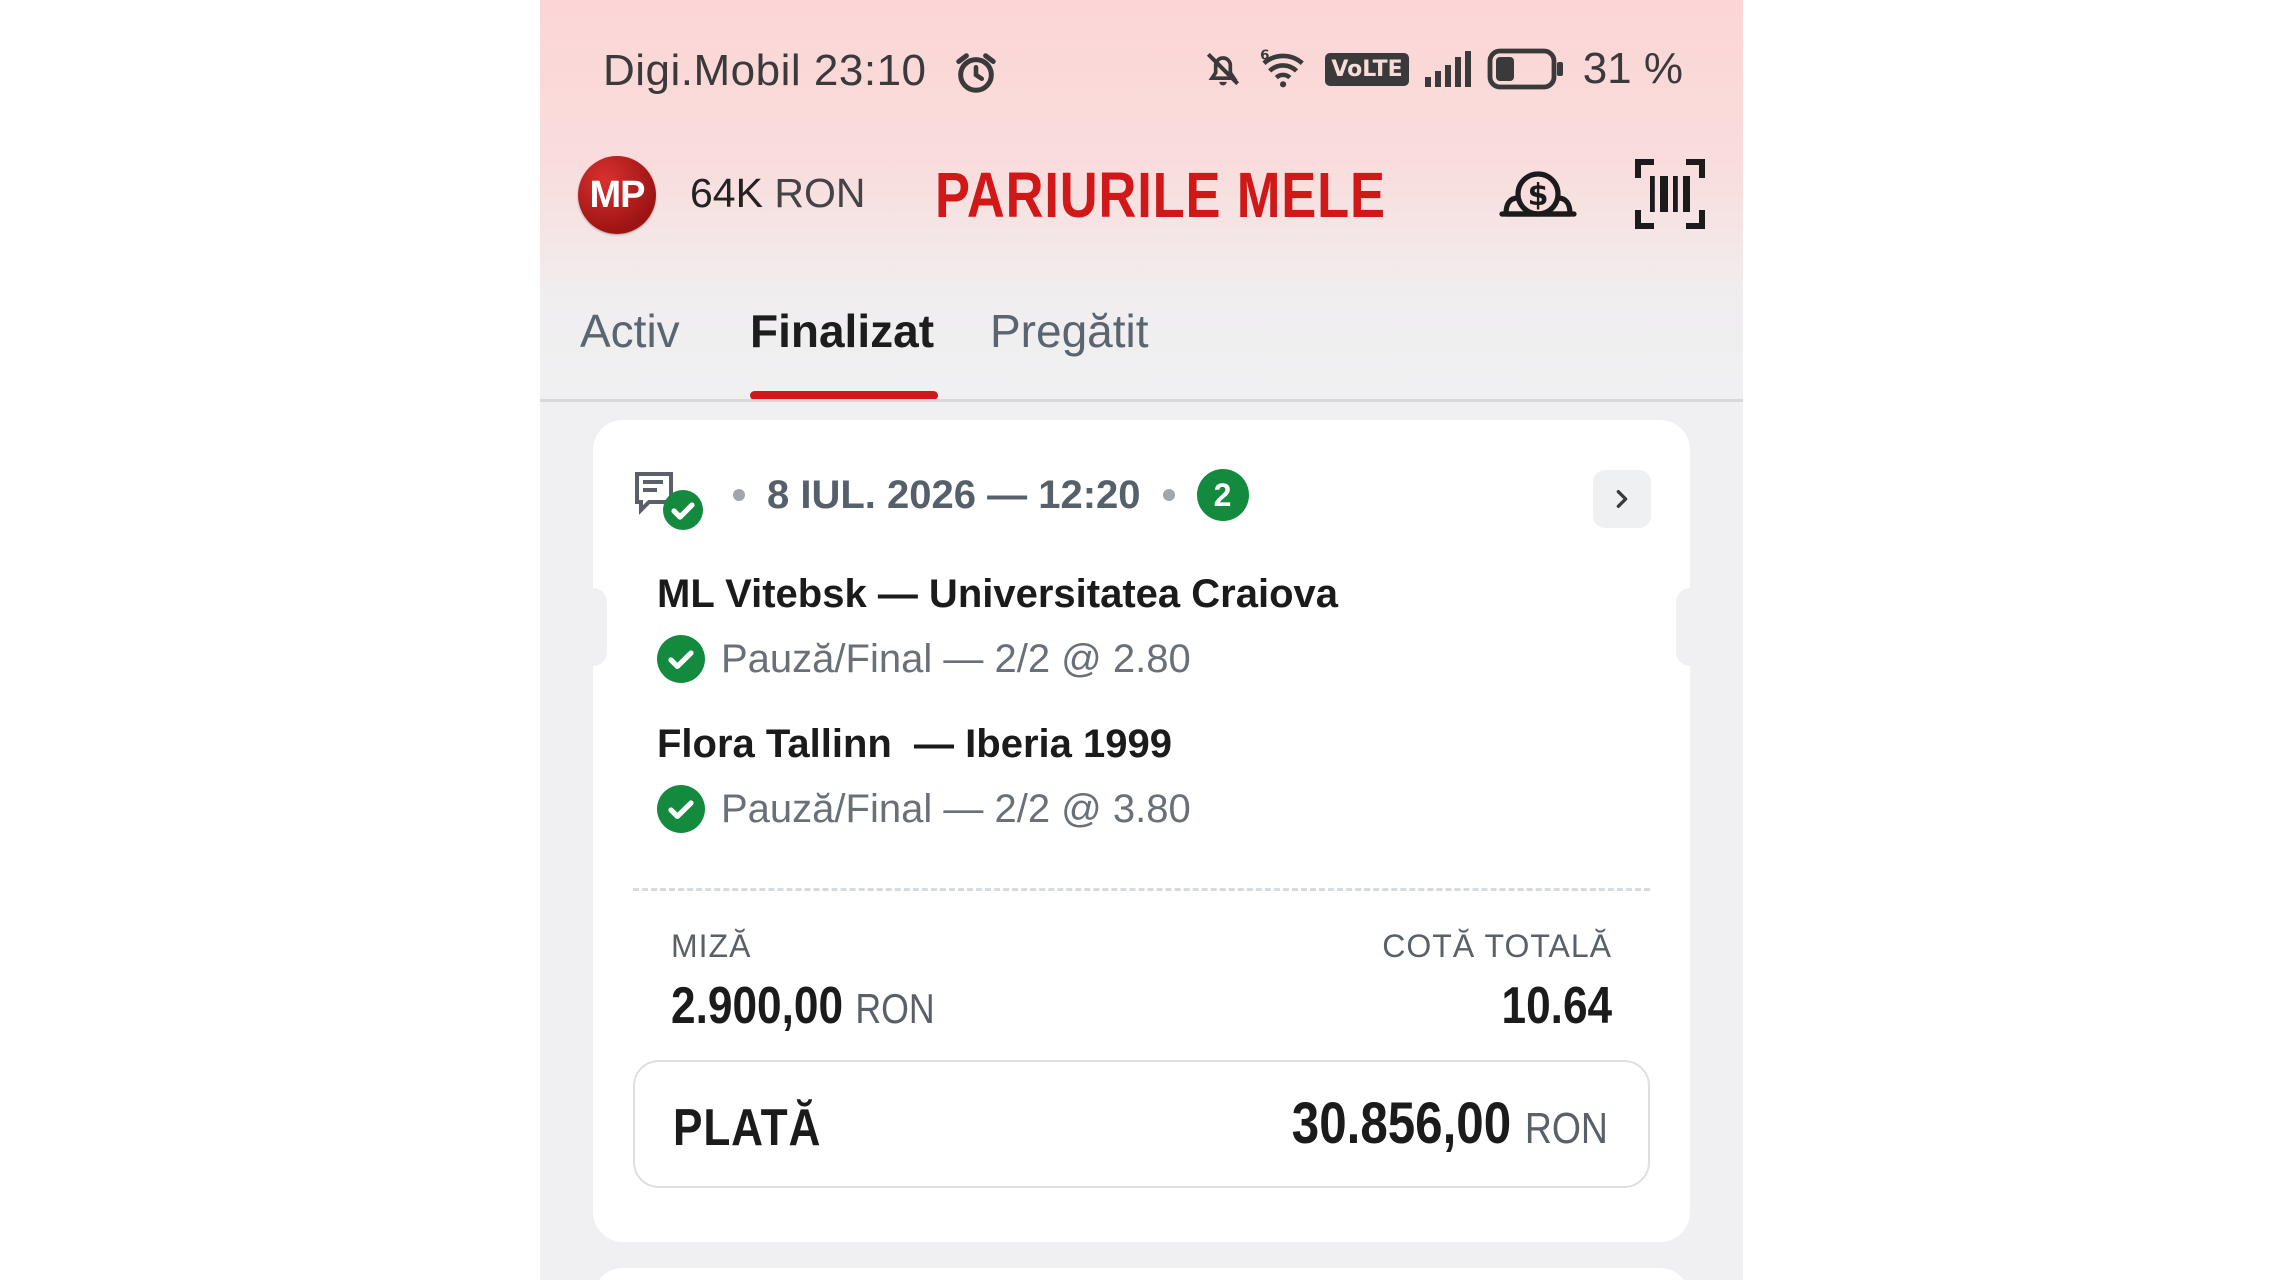 The height and width of the screenshot is (1280, 2276). I want to click on barcode-scan-icon, so click(1670, 194).